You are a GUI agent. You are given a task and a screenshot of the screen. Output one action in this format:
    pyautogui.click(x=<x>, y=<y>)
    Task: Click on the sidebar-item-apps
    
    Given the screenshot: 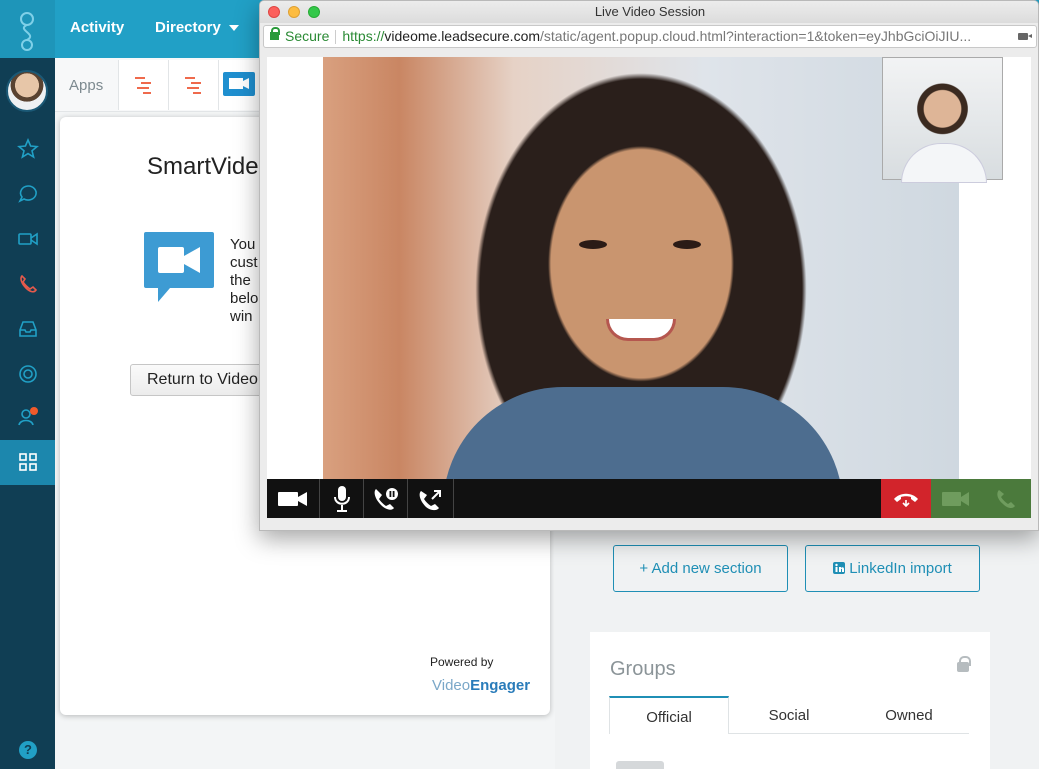 What is the action you would take?
    pyautogui.click(x=27, y=462)
    